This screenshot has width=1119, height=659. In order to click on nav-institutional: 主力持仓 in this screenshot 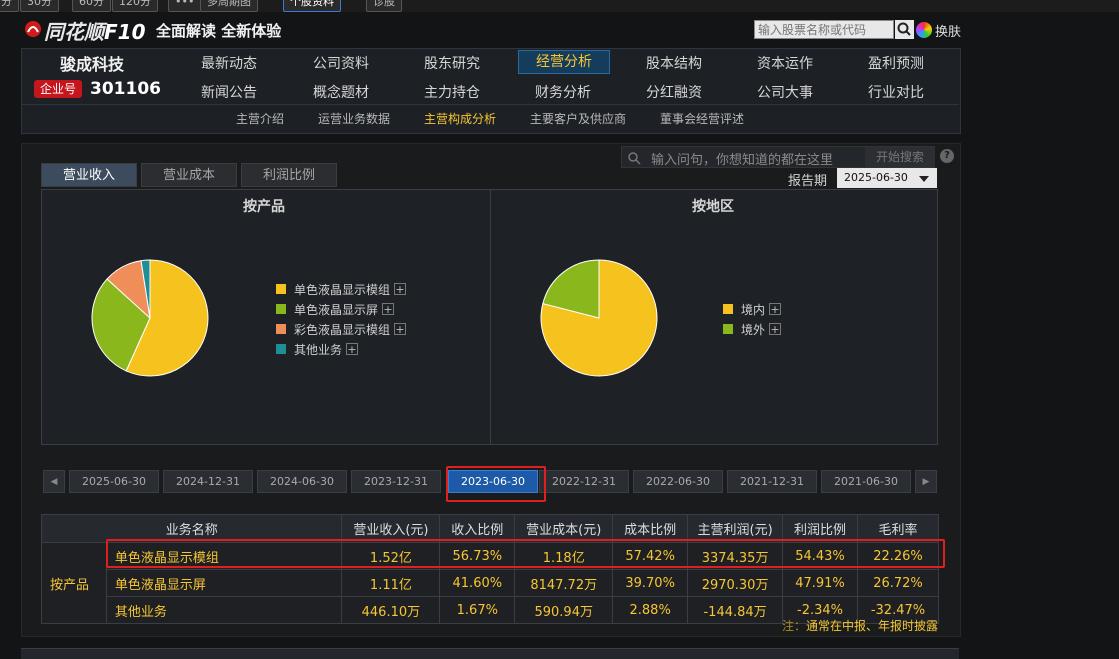, I will do `click(452, 92)`.